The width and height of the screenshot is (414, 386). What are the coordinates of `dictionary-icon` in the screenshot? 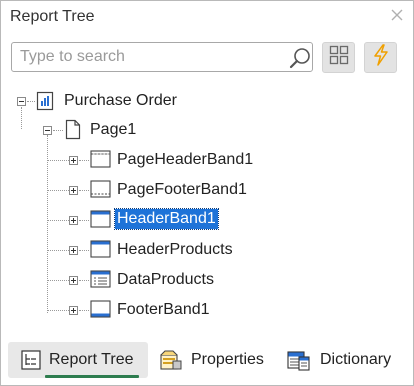 It's located at (299, 362).